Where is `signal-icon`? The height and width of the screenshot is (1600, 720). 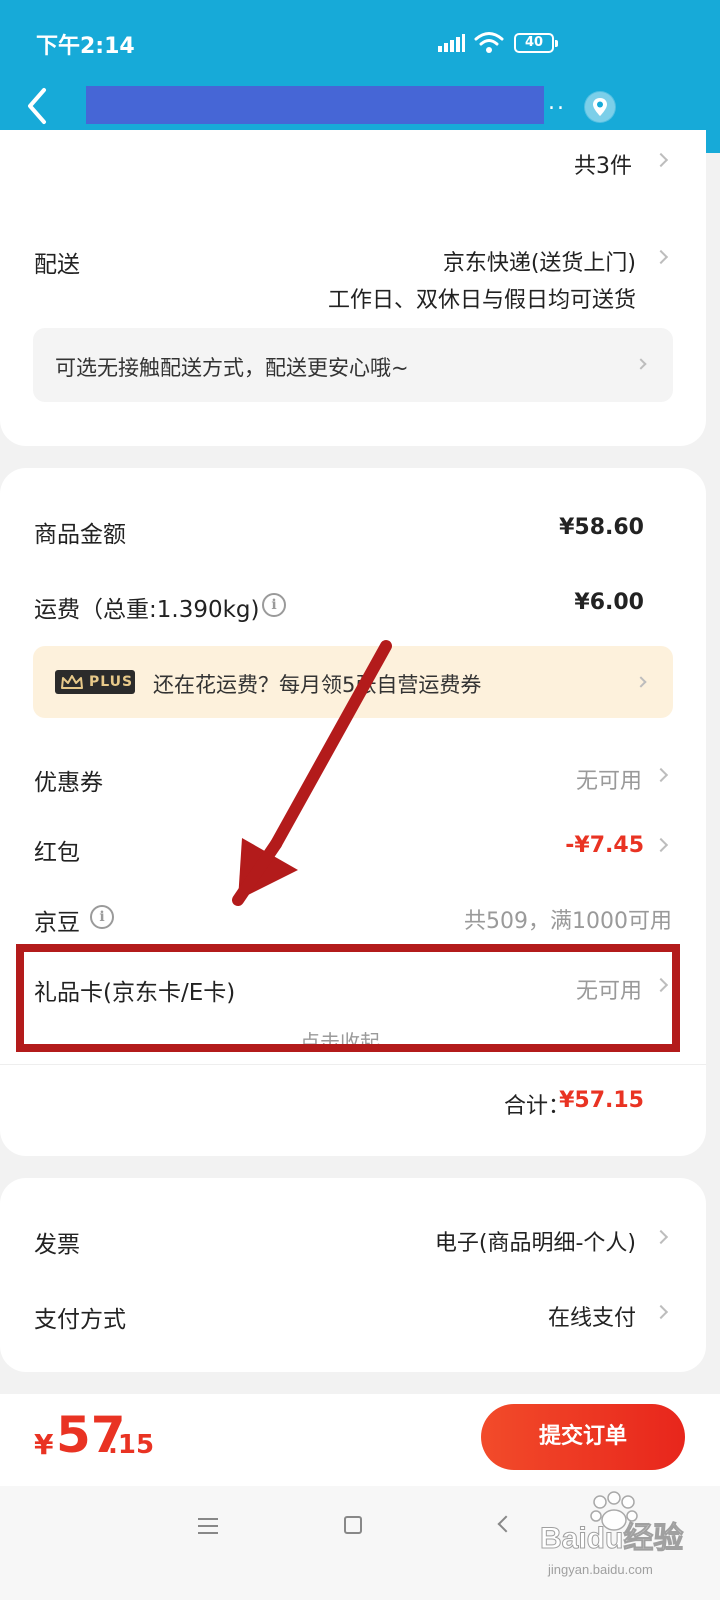
signal-icon is located at coordinates (451, 43).